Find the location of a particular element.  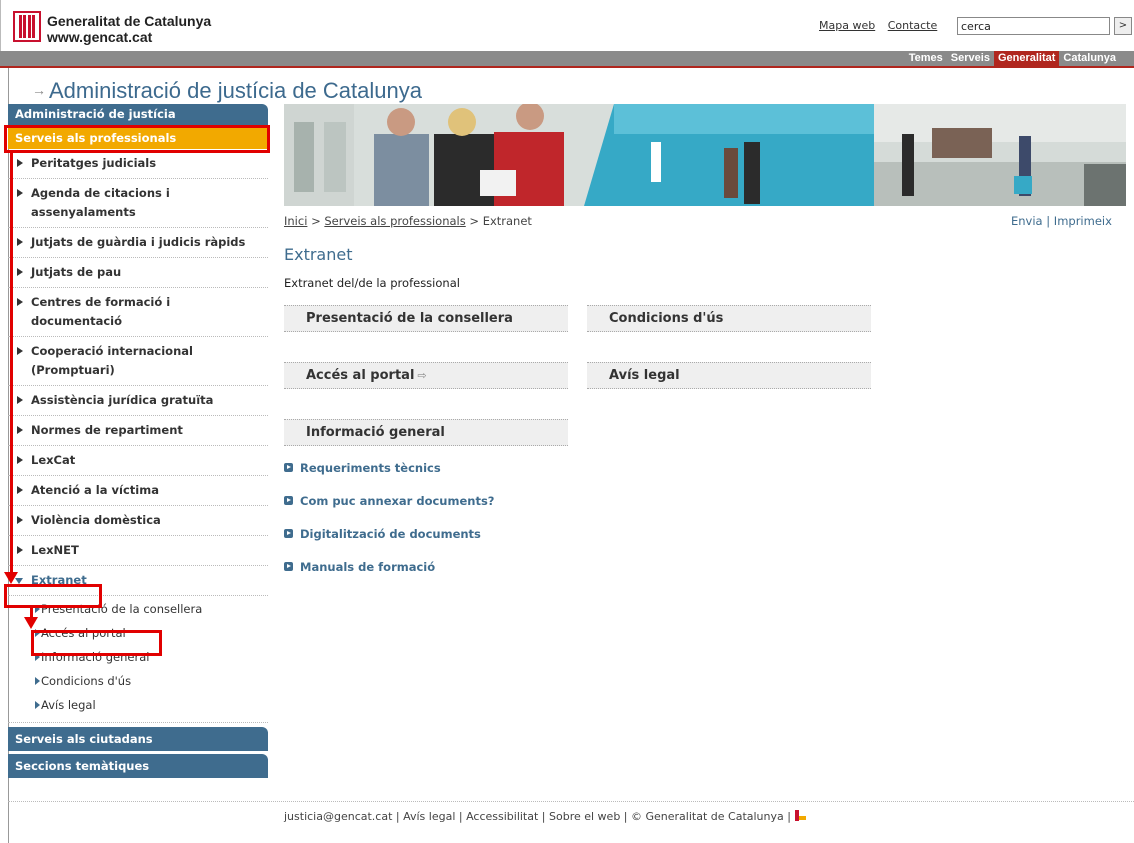

sidebar-item-jutjats-pau: Jutjats de pau is located at coordinates (138, 273).